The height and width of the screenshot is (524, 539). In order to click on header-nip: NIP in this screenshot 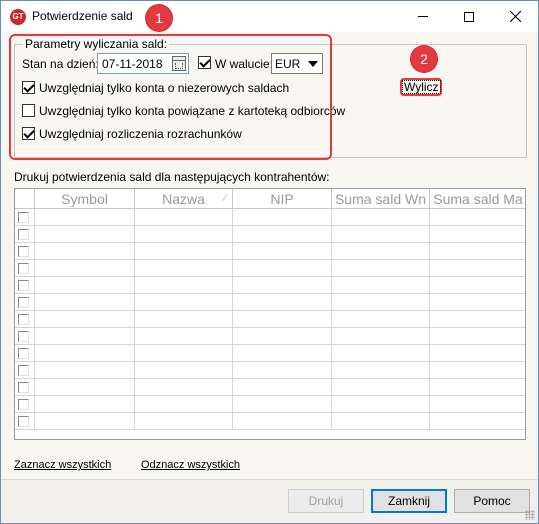, I will do `click(282, 199)`.